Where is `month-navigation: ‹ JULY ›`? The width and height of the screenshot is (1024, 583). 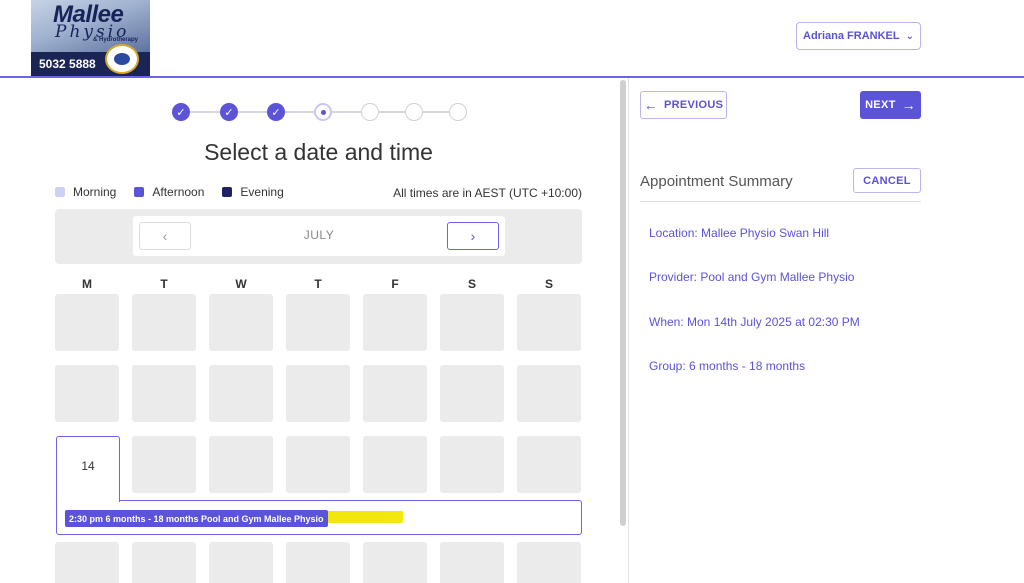
month-navigation: ‹ JULY › is located at coordinates (318, 236).